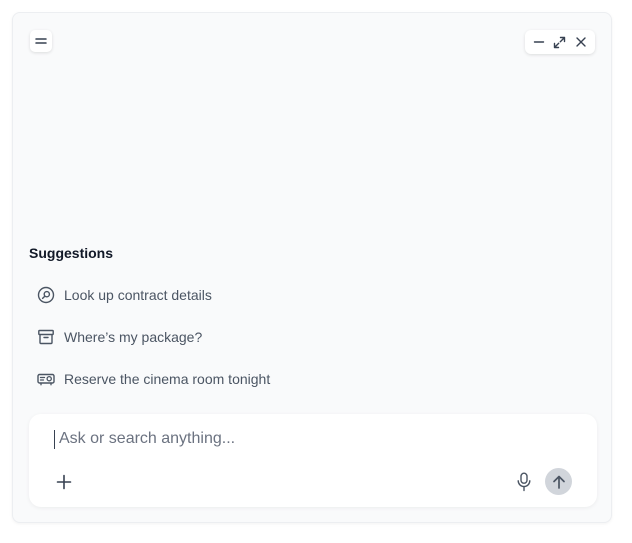 This screenshot has width=632, height=543. I want to click on minimize-button, so click(539, 42).